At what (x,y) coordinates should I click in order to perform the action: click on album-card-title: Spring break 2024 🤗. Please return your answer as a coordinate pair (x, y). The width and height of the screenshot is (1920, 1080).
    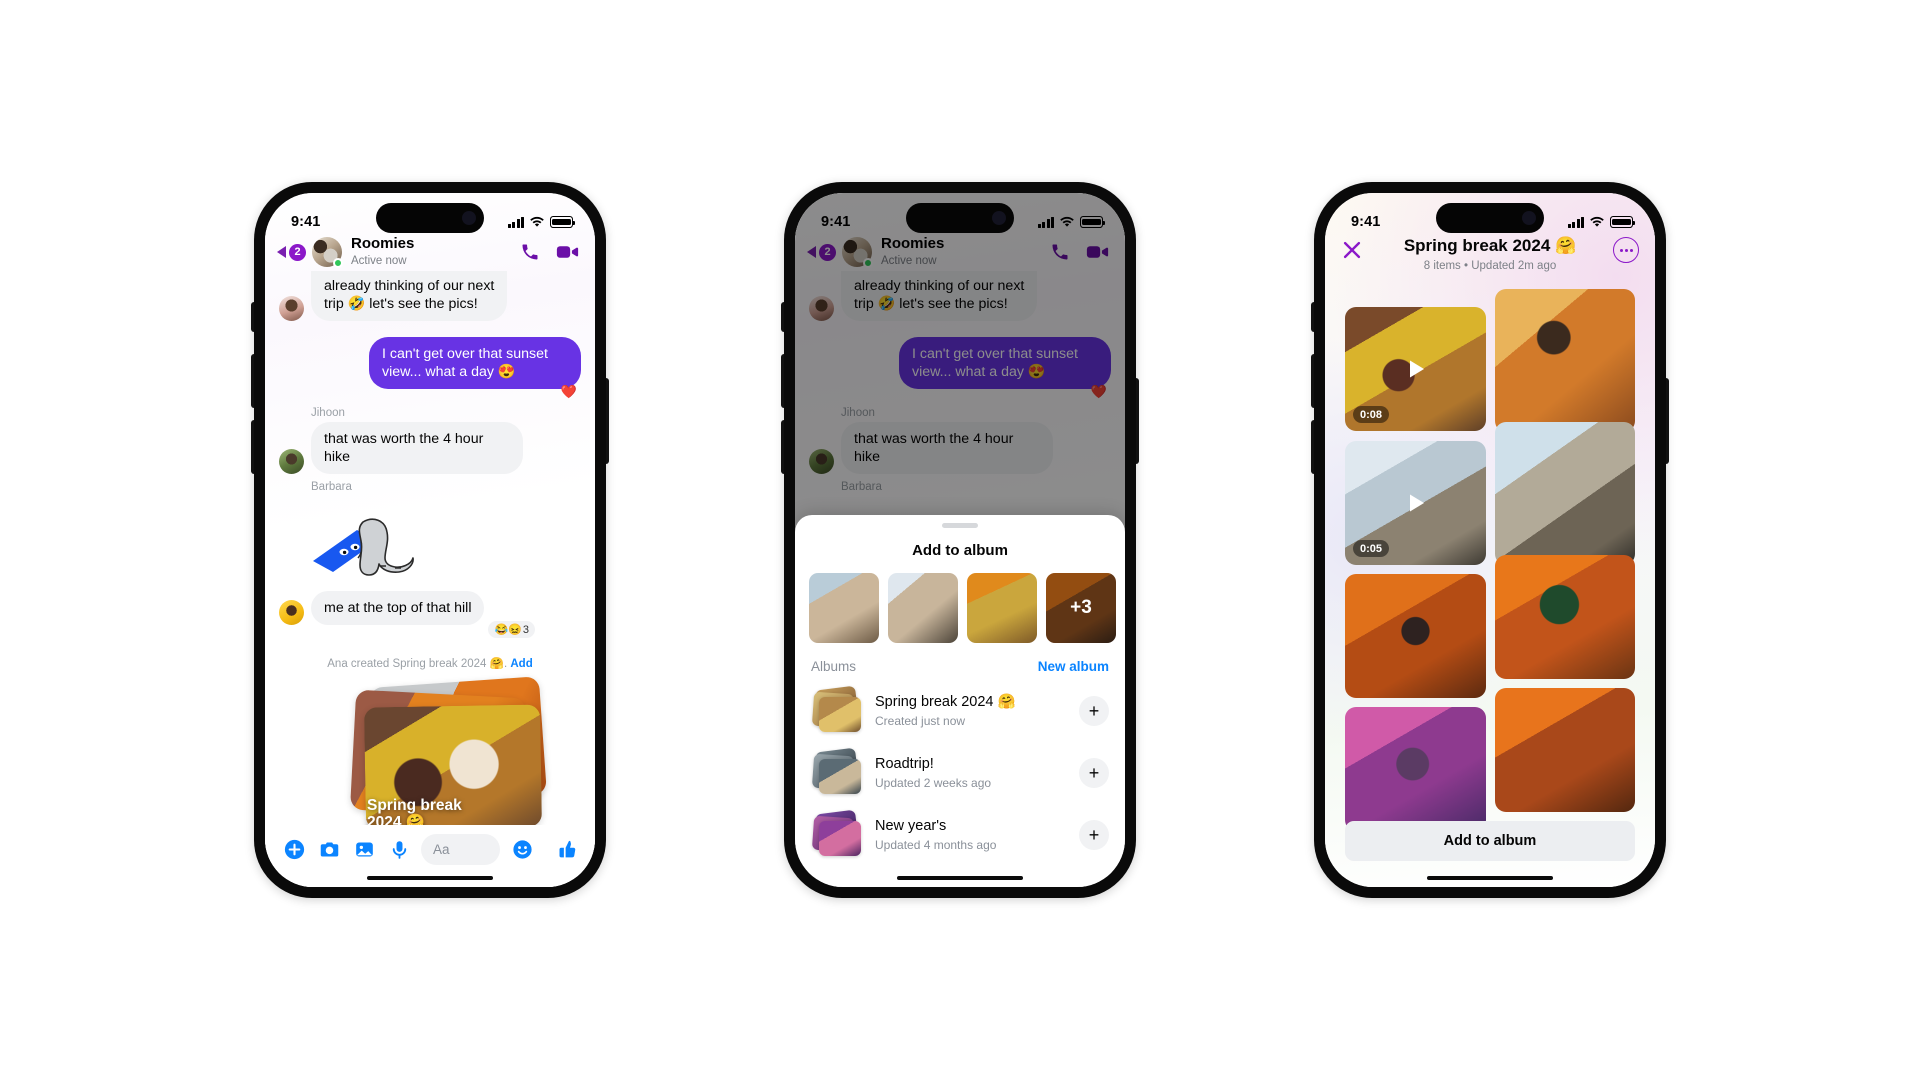
    Looking at the image, I should click on (414, 810).